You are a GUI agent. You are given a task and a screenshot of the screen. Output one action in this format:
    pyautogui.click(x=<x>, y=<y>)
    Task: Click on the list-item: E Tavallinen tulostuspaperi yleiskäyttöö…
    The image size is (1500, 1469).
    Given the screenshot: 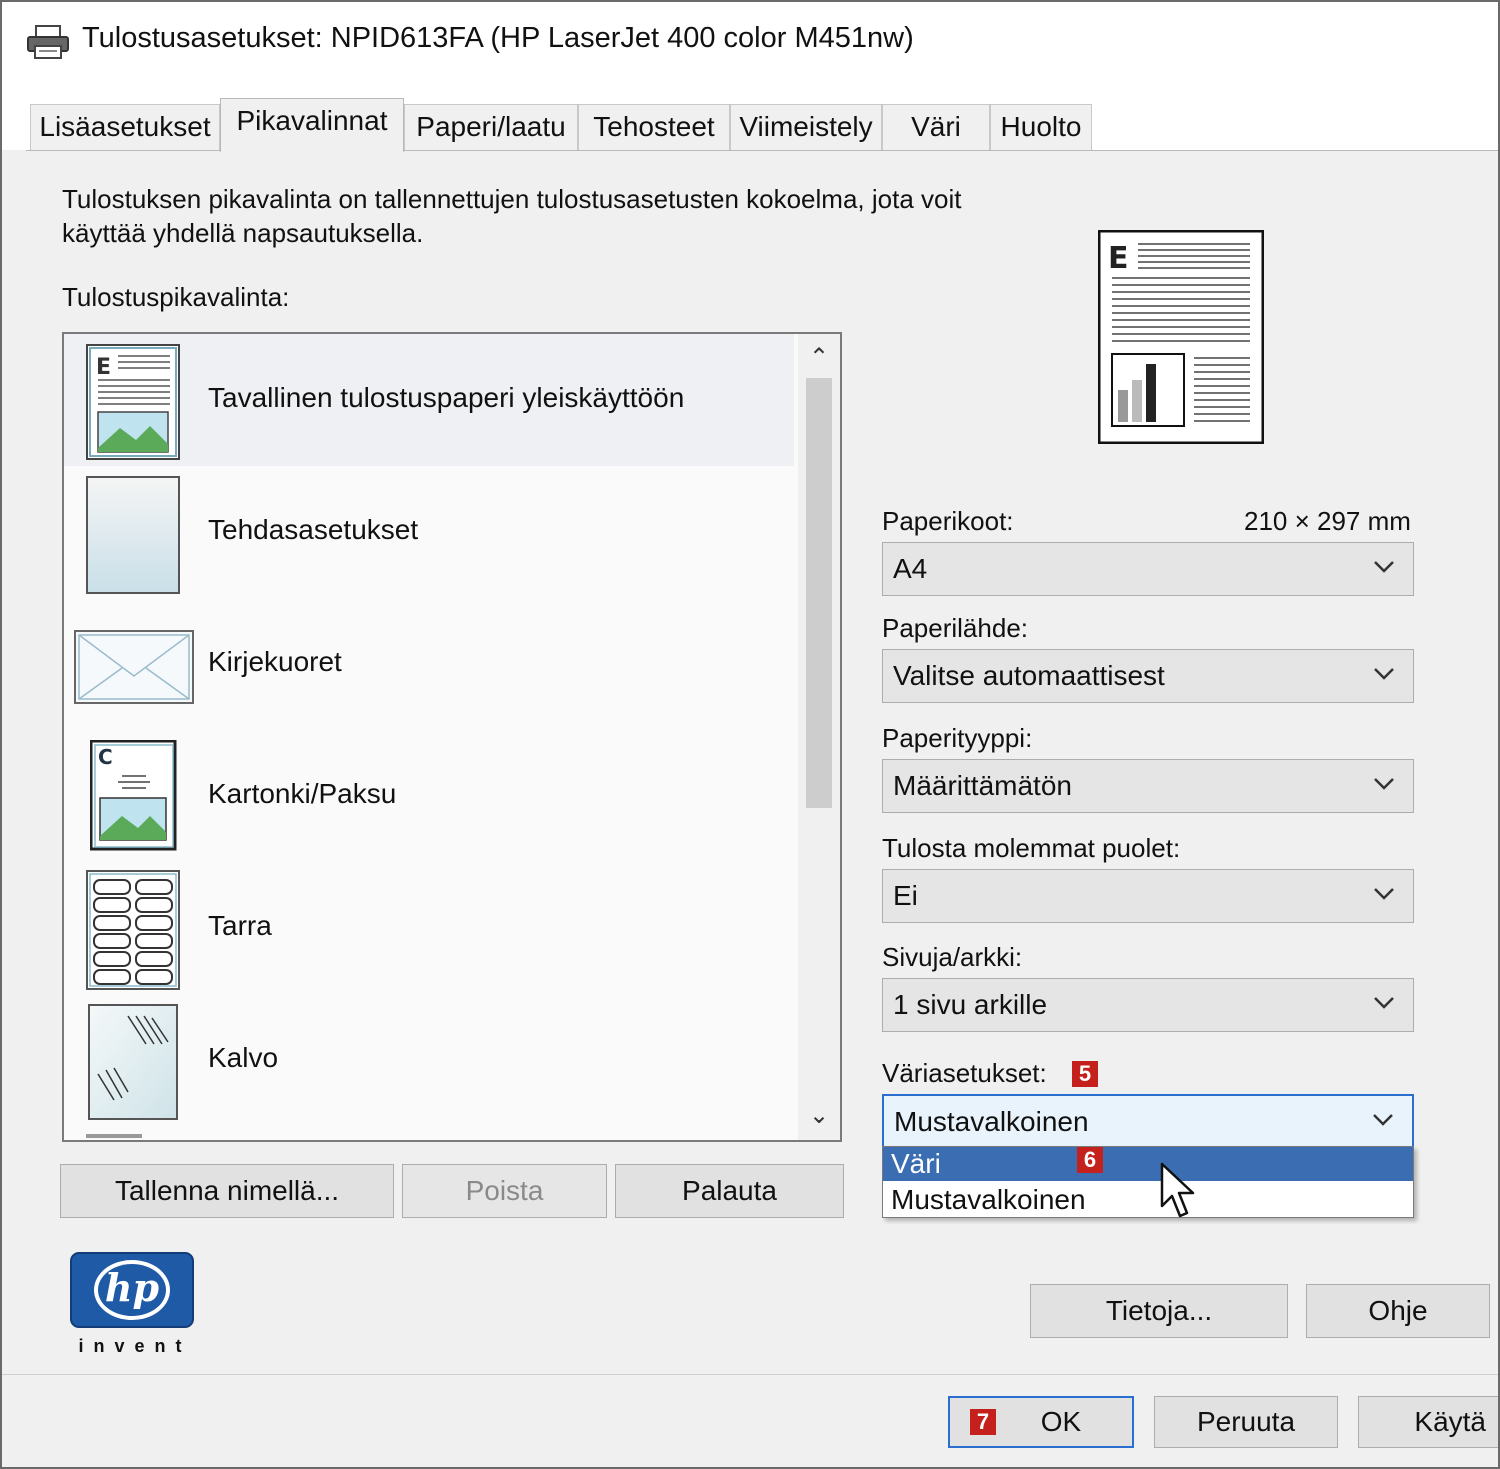 What is the action you would take?
    pyautogui.click(x=429, y=400)
    